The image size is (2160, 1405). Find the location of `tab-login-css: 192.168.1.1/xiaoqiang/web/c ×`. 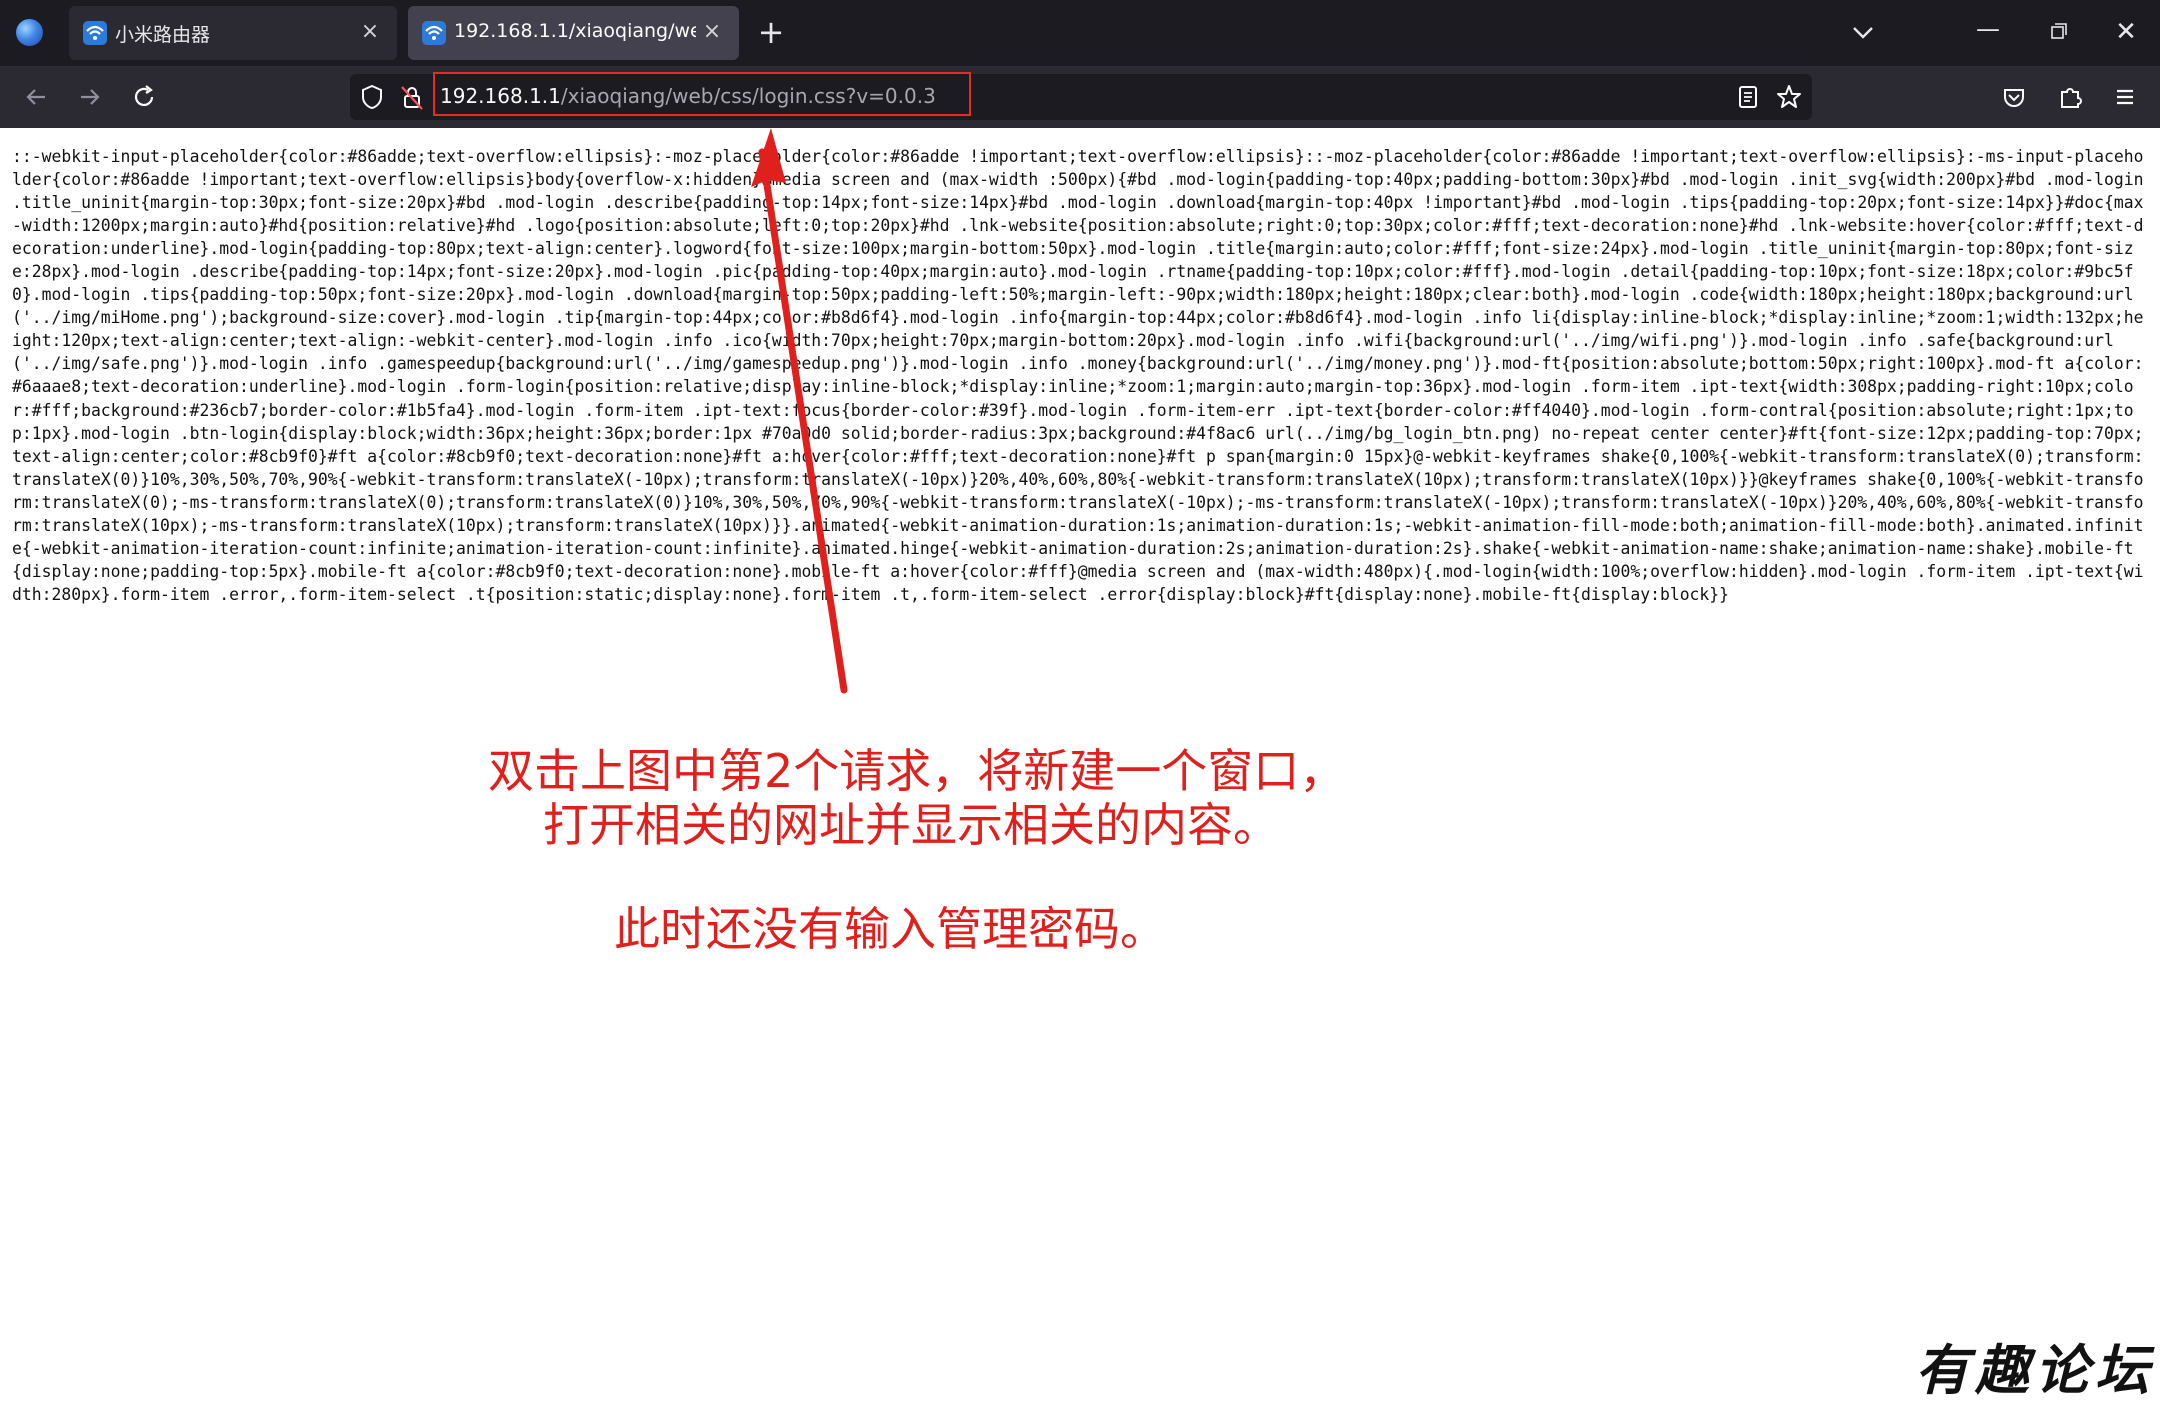

tab-login-css: 192.168.1.1/xiaoqiang/web/c × is located at coordinates (573, 33).